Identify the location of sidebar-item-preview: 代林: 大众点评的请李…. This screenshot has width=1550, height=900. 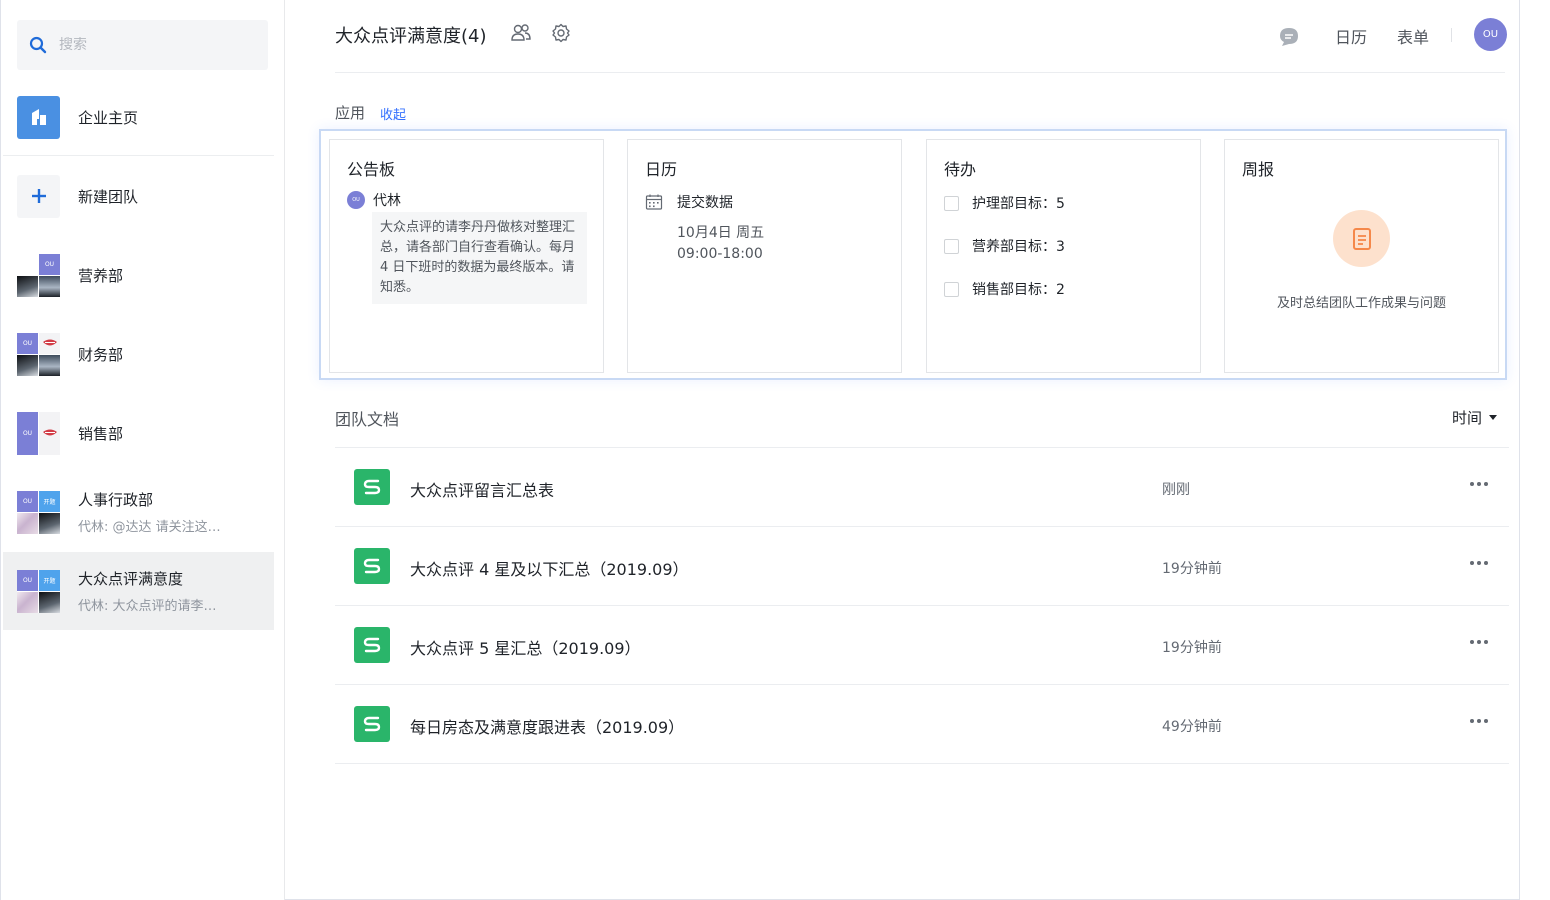
(147, 606).